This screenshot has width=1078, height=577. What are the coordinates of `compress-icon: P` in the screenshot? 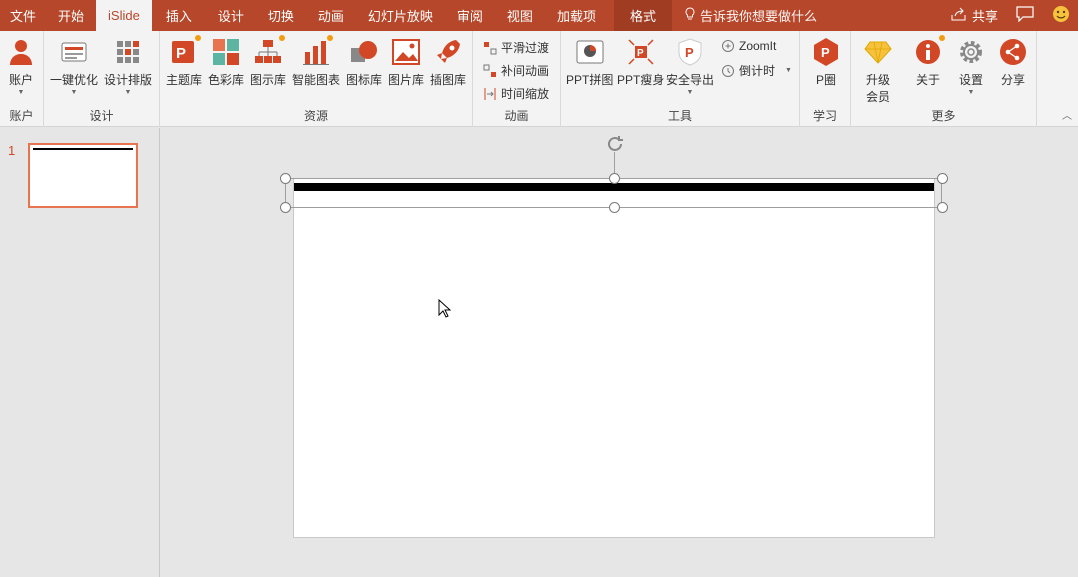 It's located at (641, 52).